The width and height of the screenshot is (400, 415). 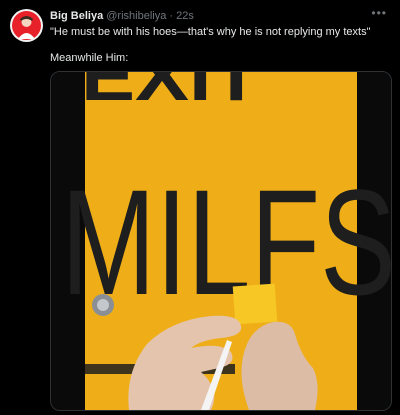 What do you see at coordinates (136, 16) in the screenshot?
I see `author-handle: @rishibeliya` at bounding box center [136, 16].